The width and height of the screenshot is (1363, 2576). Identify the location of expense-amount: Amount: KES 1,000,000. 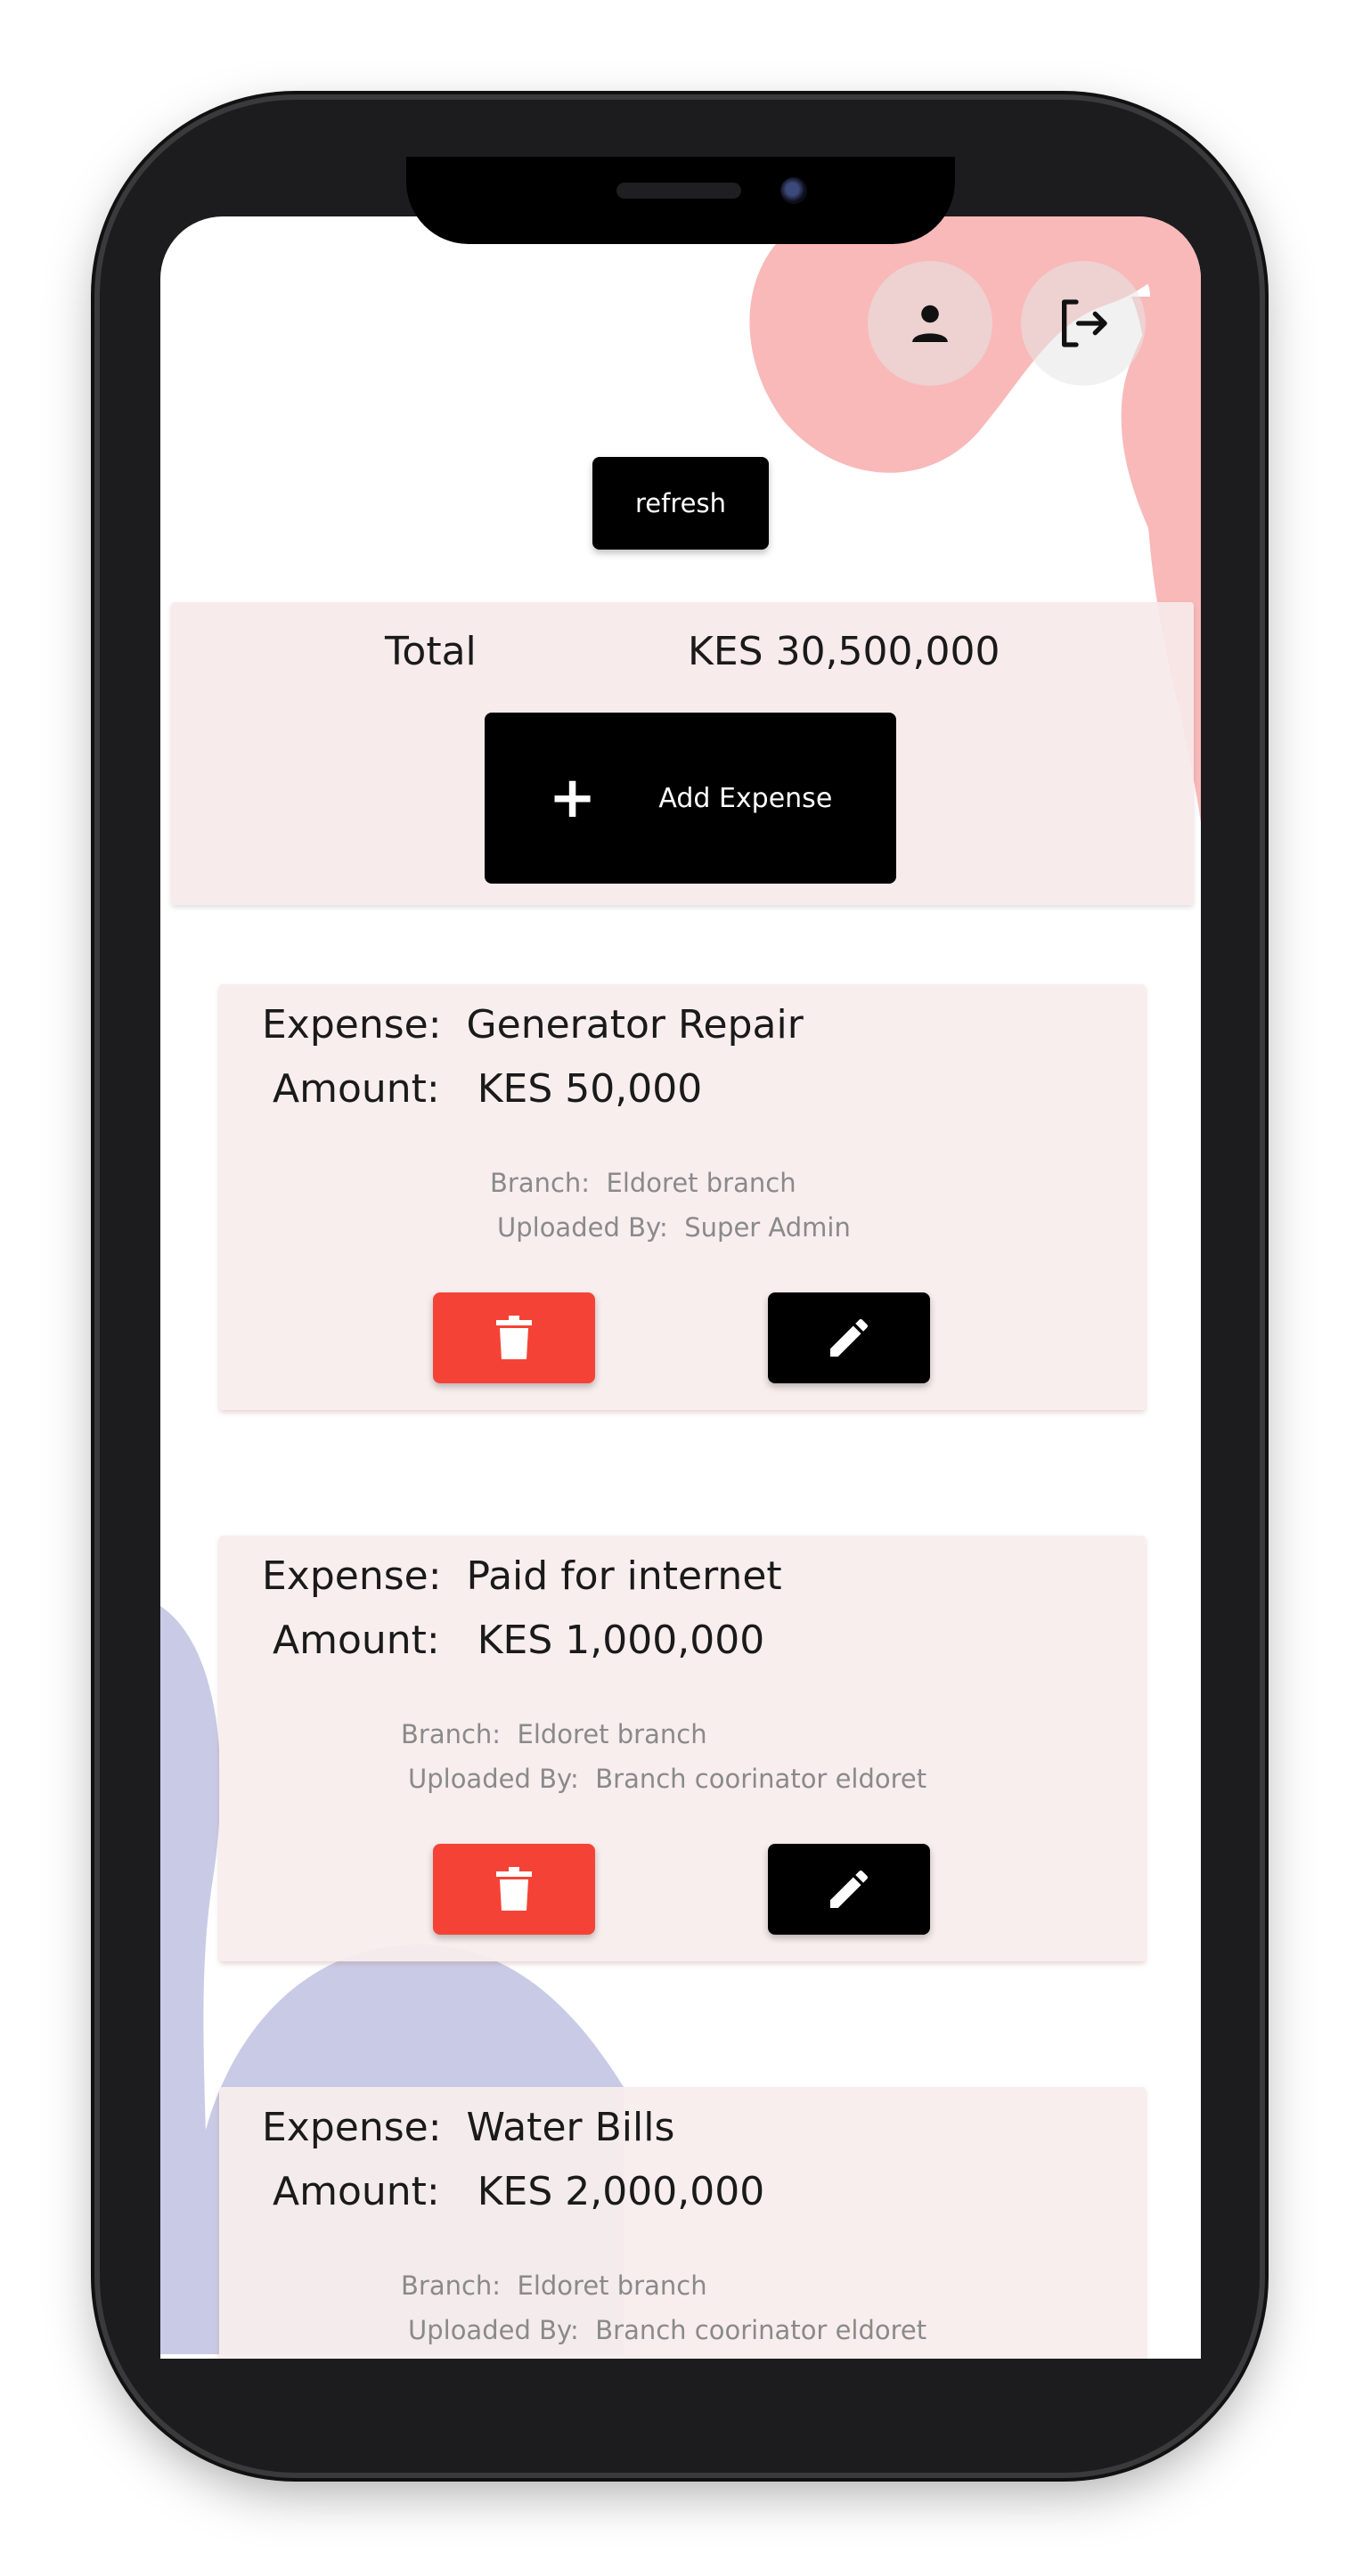
(518, 1641).